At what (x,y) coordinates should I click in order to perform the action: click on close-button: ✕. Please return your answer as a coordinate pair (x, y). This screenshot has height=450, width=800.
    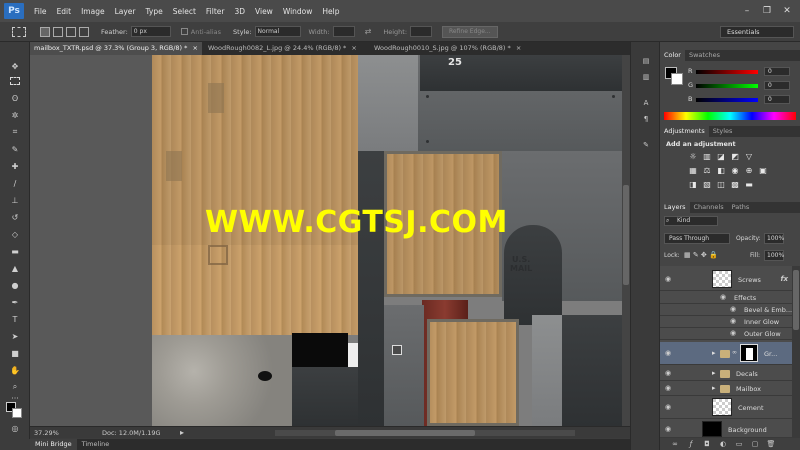
    Looking at the image, I should click on (787, 11).